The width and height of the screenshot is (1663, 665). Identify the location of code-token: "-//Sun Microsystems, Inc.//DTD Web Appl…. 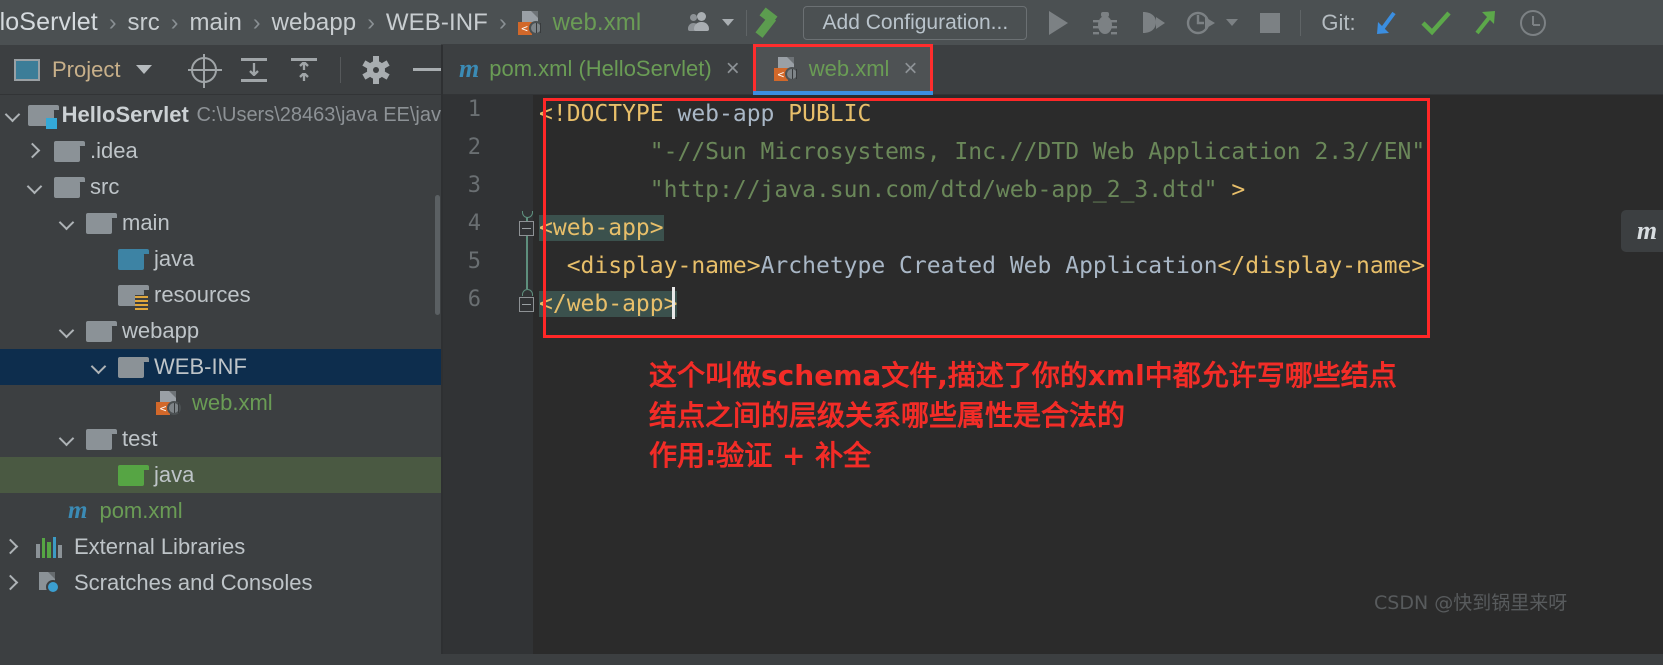
(982, 152).